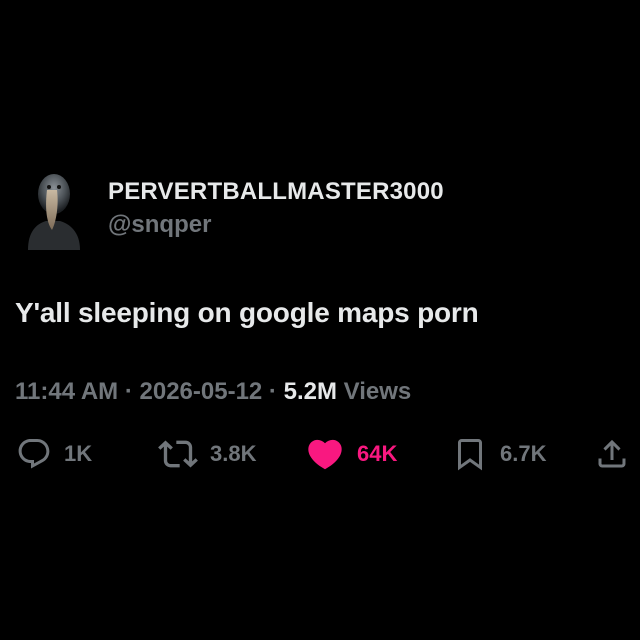 This screenshot has width=640, height=640. I want to click on views-label: Views, so click(374, 391).